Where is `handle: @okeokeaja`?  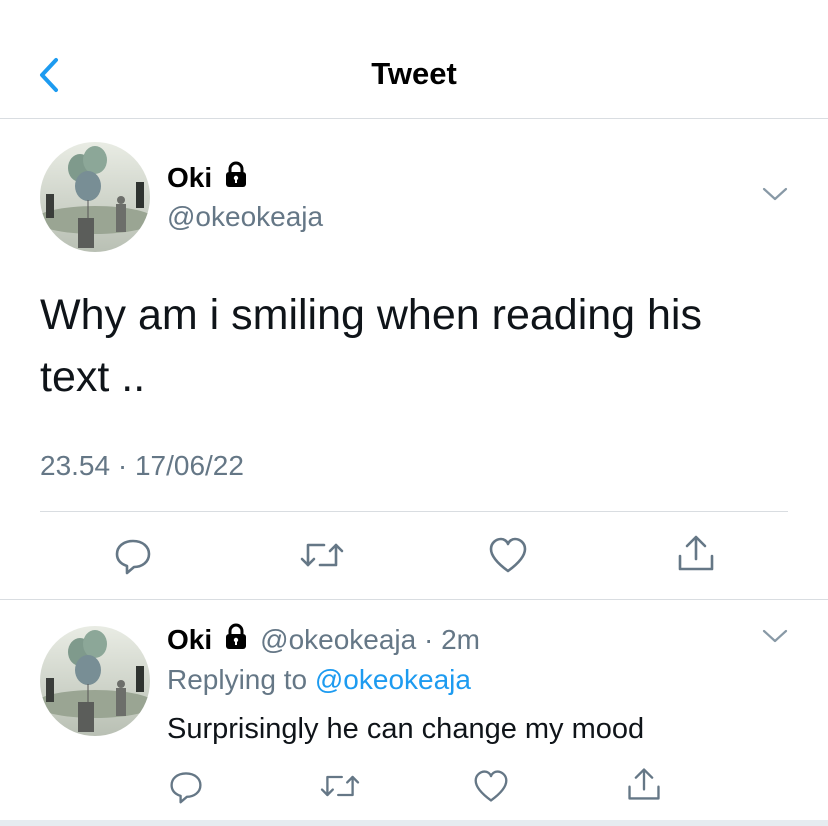 handle: @okeokeaja is located at coordinates (245, 217).